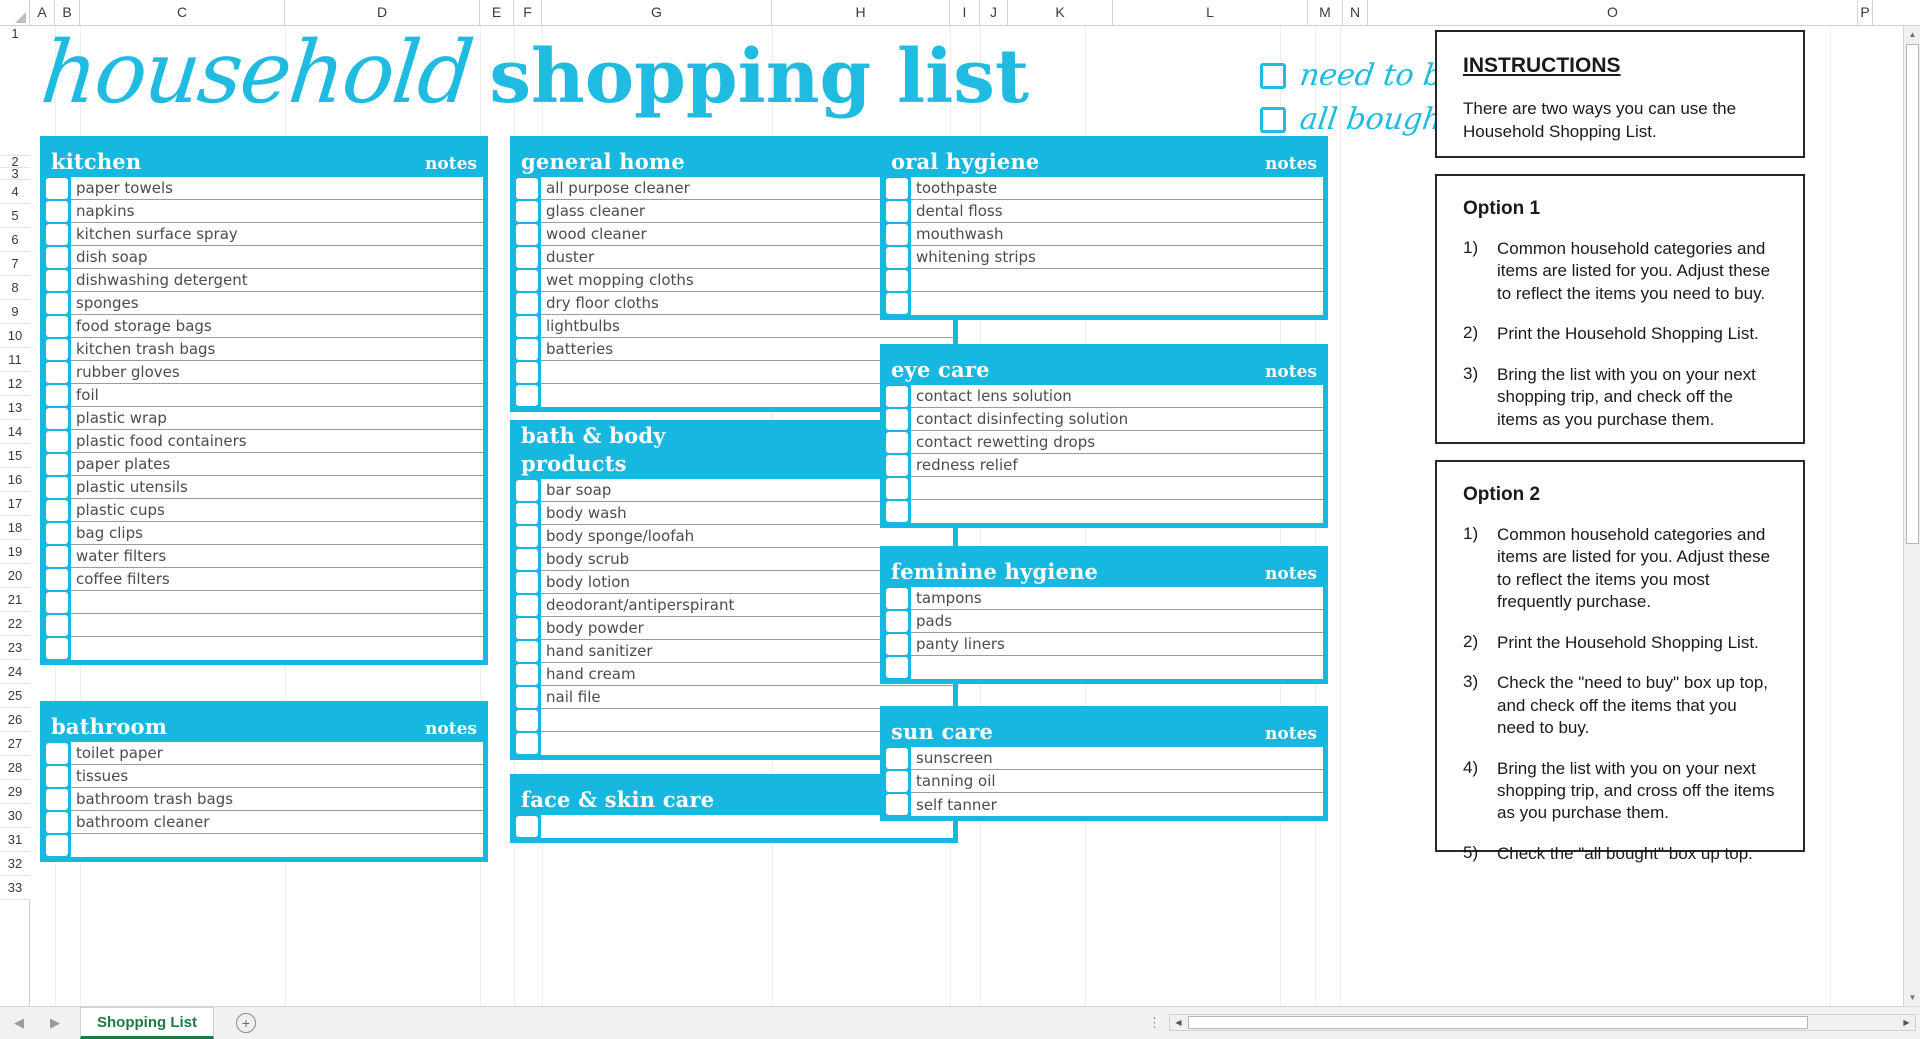  I want to click on row-header-15: 15, so click(15, 456).